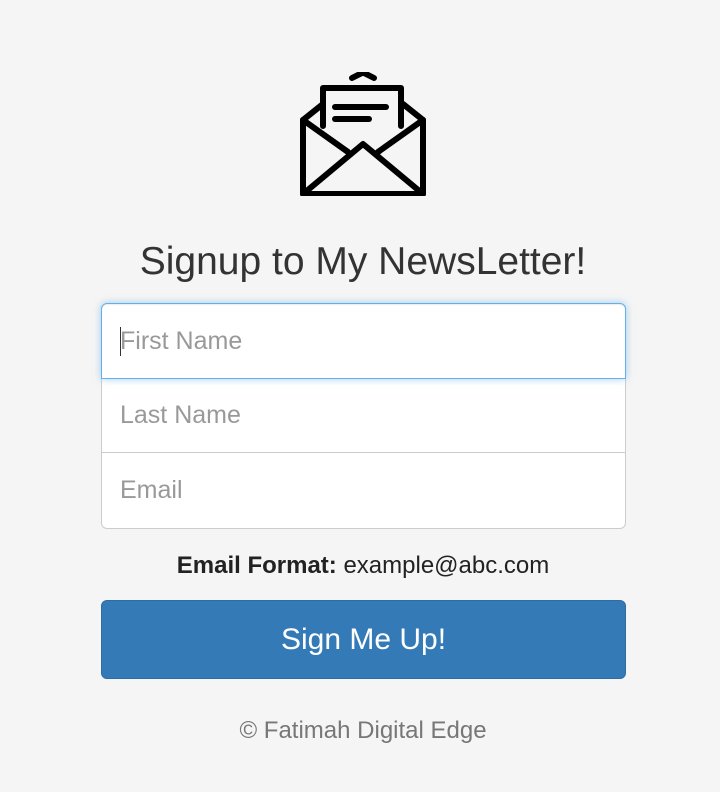 The width and height of the screenshot is (720, 792). What do you see at coordinates (363, 261) in the screenshot?
I see `page-title: Signup to My NewsLetter!` at bounding box center [363, 261].